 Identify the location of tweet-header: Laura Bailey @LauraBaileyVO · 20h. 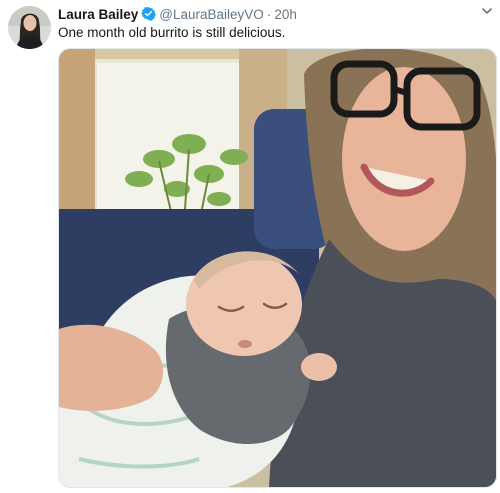
(177, 15).